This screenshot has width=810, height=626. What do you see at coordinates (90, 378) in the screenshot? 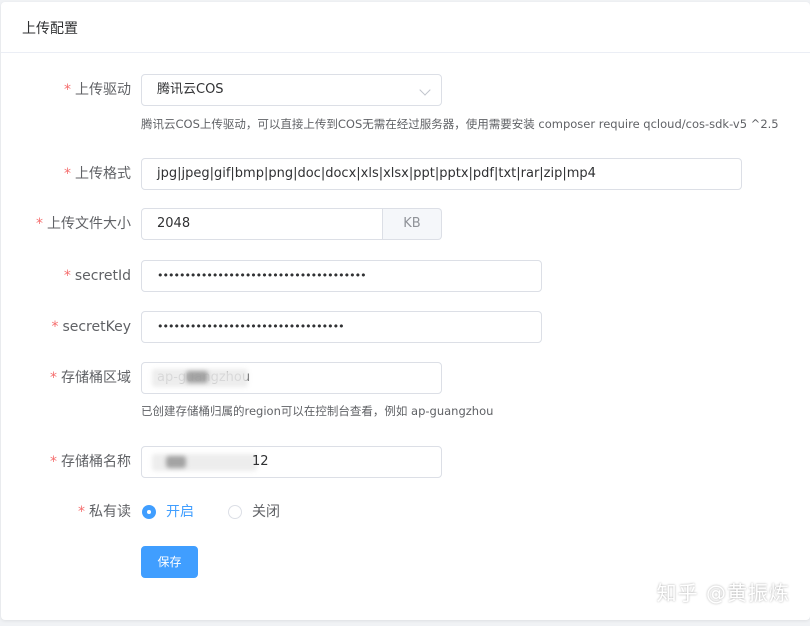
I see `region-label: * 存储桶区域` at bounding box center [90, 378].